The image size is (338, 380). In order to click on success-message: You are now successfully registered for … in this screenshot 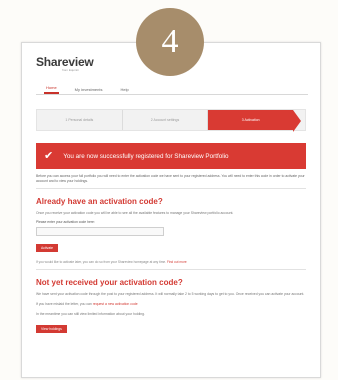, I will do `click(146, 156)`.